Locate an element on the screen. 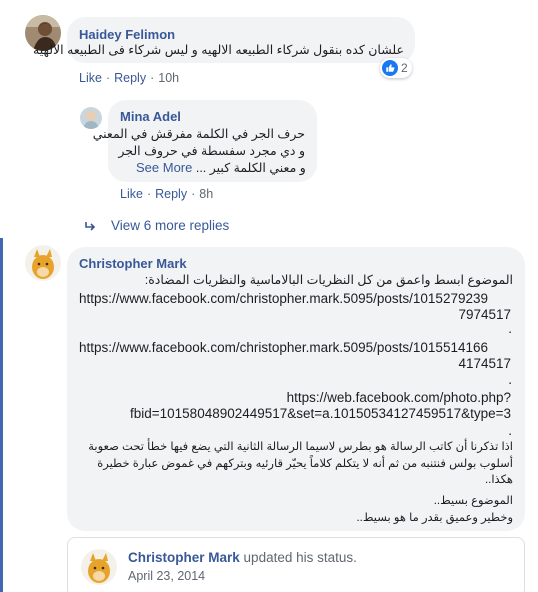  shared-post-avatar-image is located at coordinates (99, 567).